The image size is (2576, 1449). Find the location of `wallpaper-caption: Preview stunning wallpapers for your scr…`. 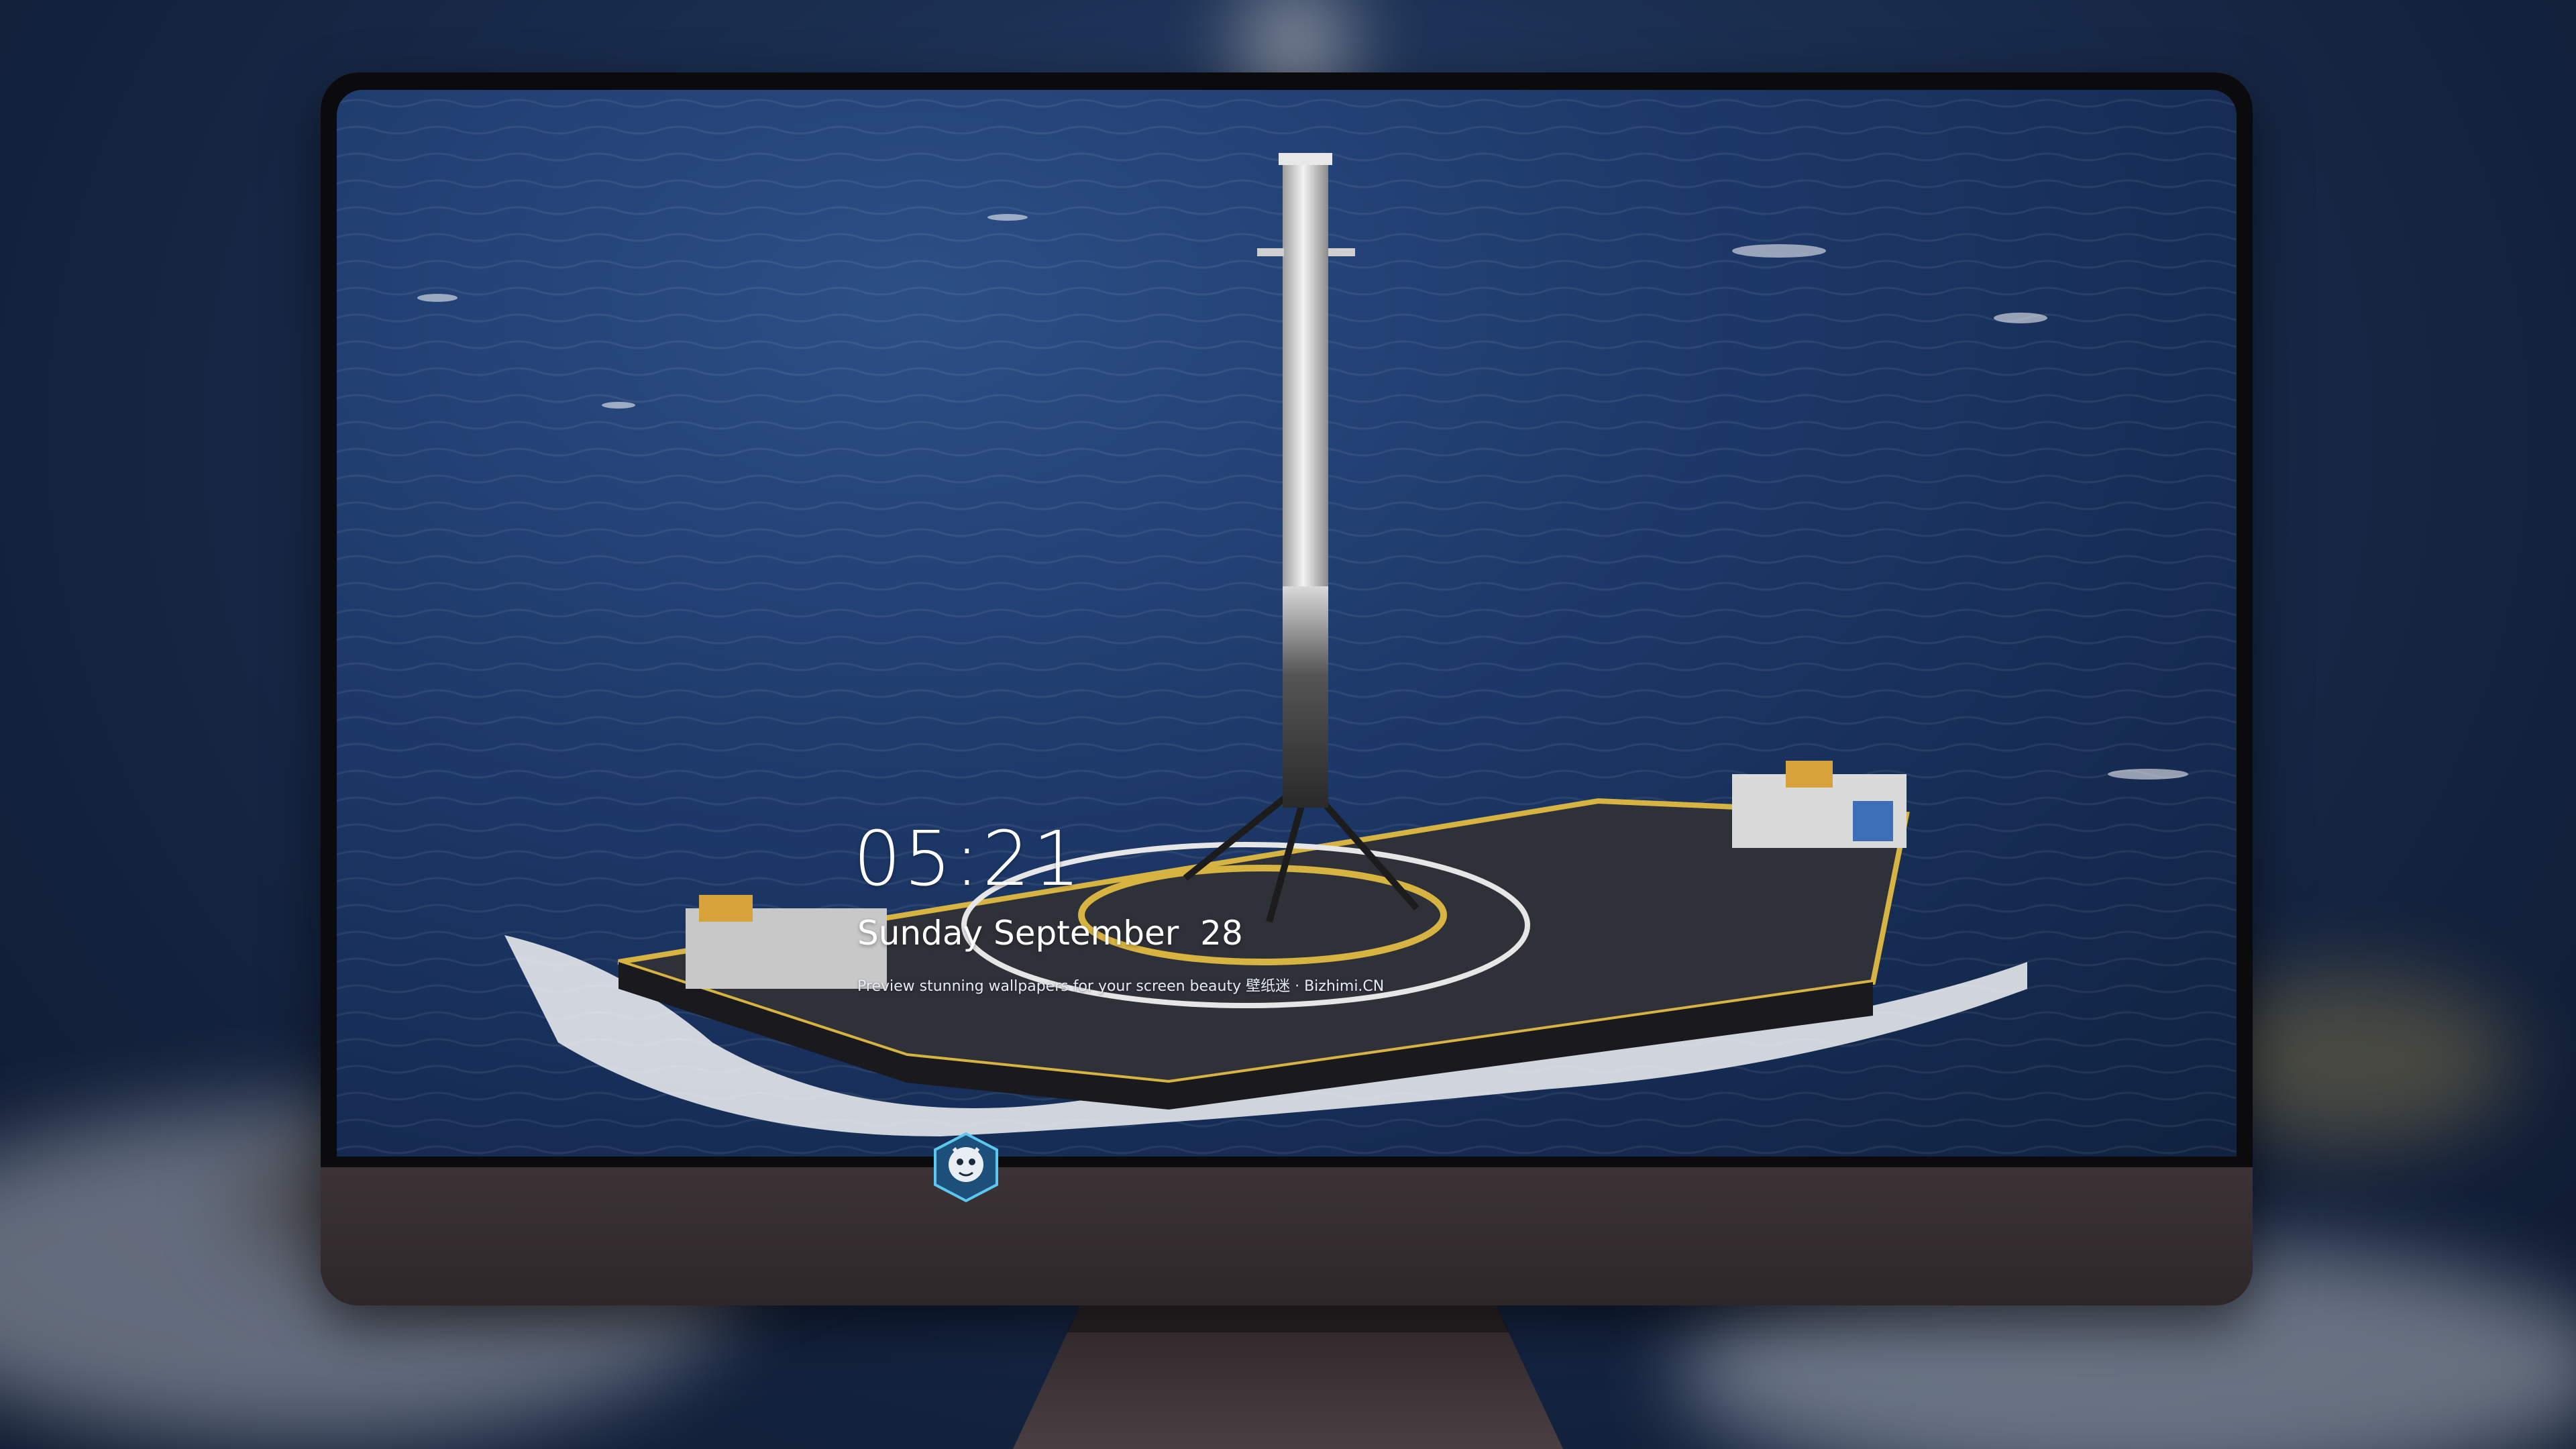

wallpaper-caption: Preview stunning wallpapers for your scr… is located at coordinates (1121, 986).